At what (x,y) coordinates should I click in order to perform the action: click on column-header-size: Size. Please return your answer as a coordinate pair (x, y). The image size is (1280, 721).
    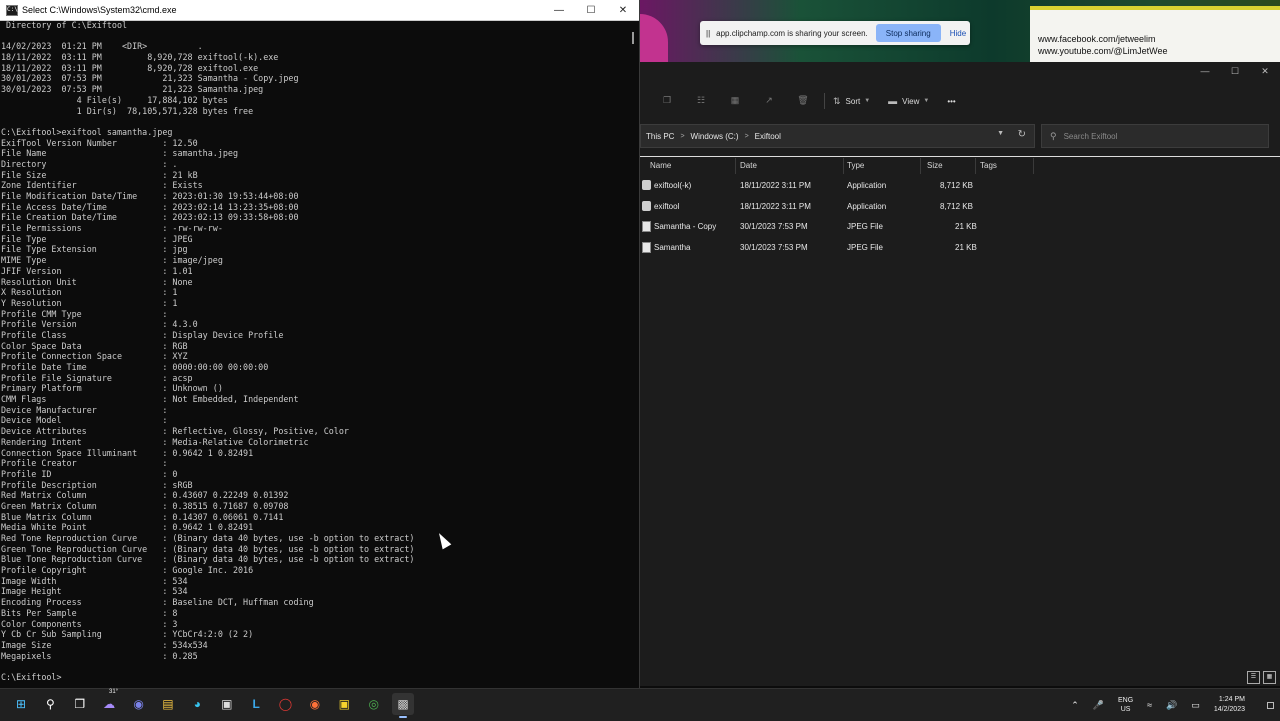
    Looking at the image, I should click on (935, 165).